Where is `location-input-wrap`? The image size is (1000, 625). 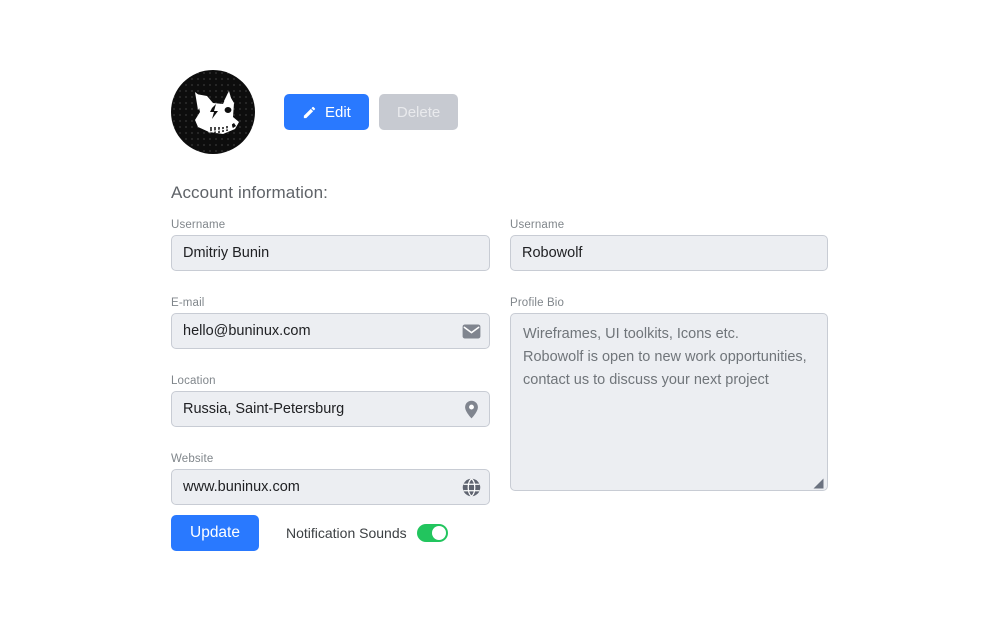 location-input-wrap is located at coordinates (330, 409).